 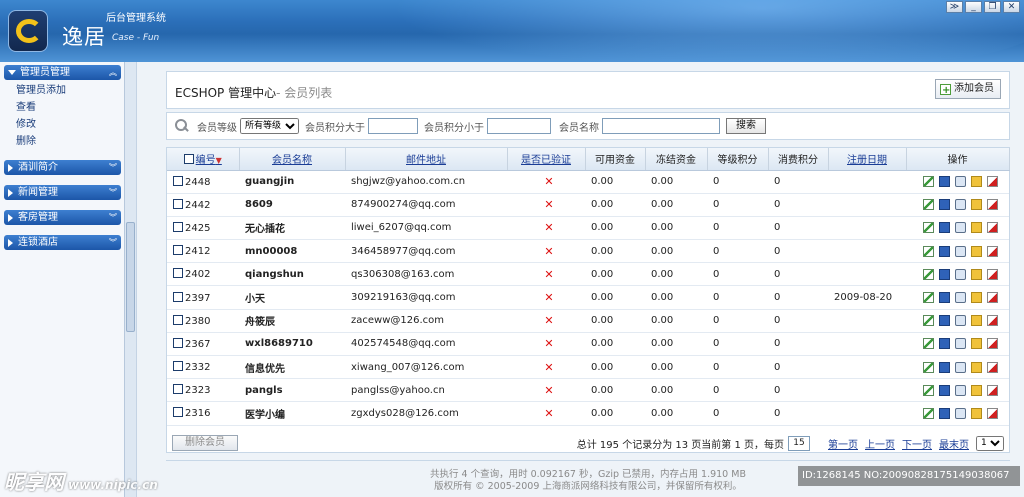 What do you see at coordinates (973, 7) in the screenshot?
I see `minimize-icon: _` at bounding box center [973, 7].